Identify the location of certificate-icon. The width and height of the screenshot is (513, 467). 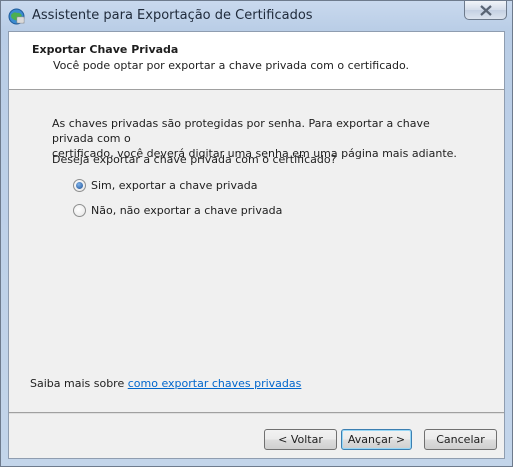
(16, 16).